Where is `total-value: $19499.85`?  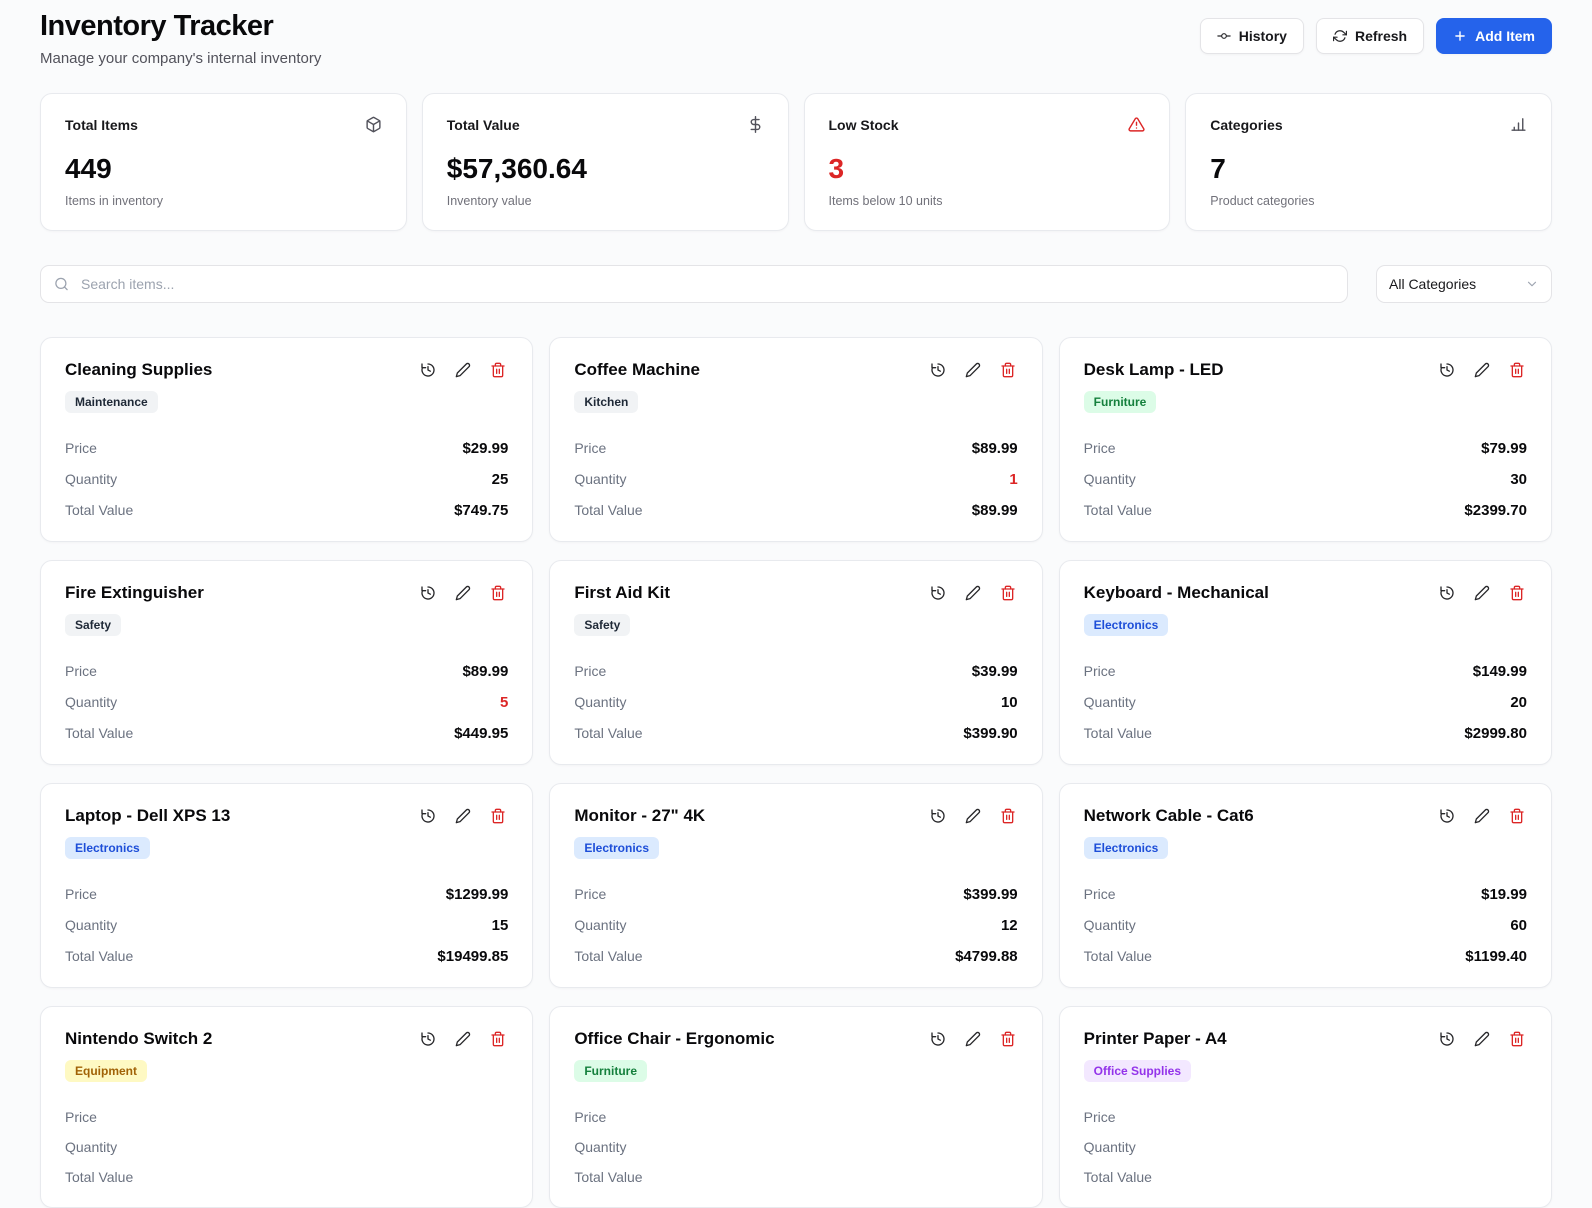 total-value: $19499.85 is located at coordinates (473, 956).